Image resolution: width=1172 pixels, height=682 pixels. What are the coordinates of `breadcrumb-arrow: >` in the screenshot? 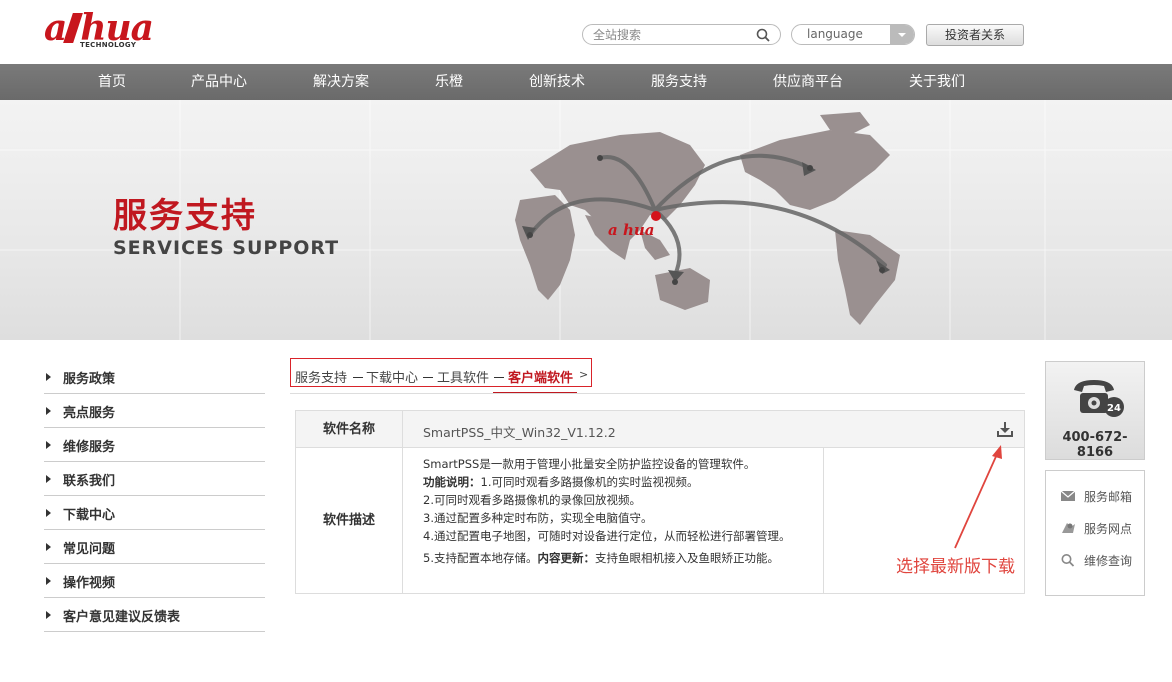 It's located at (584, 374).